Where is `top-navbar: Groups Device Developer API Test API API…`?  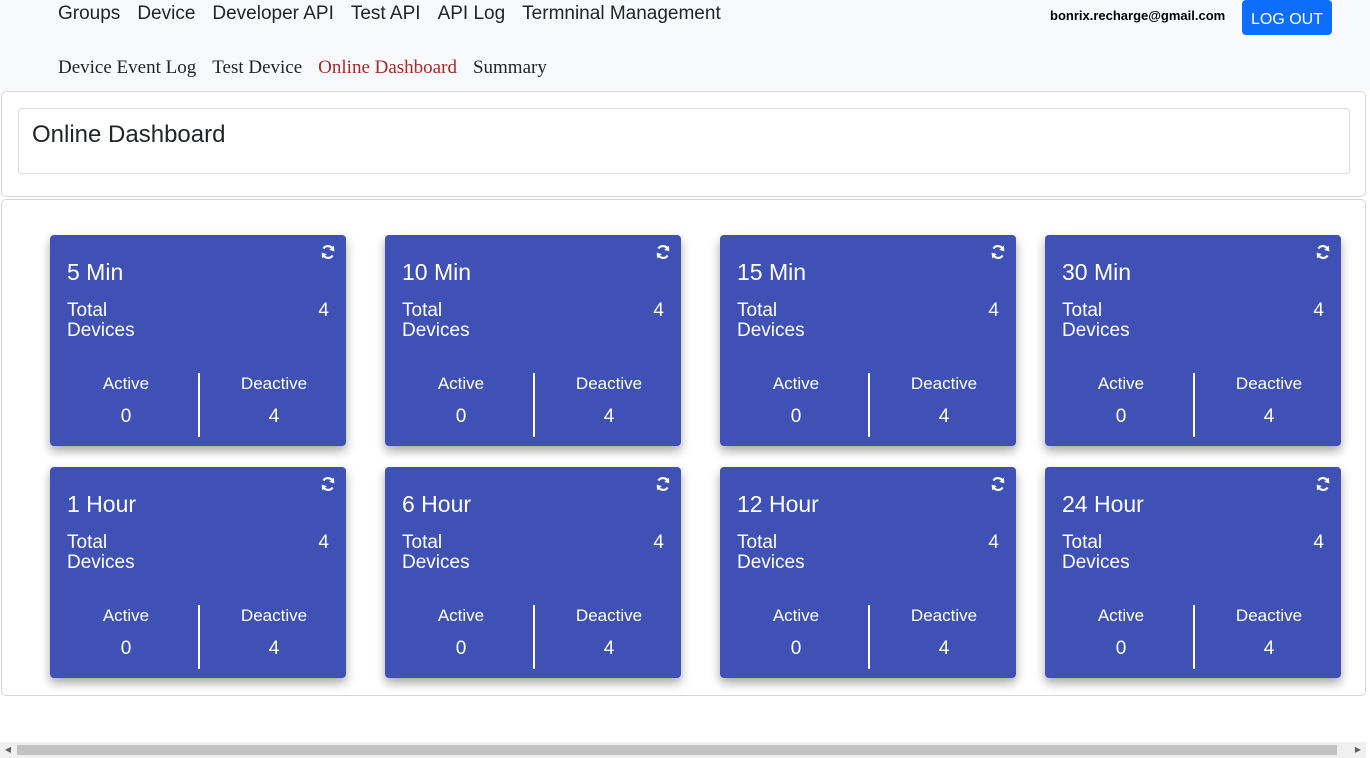 top-navbar: Groups Device Developer API Test API API… is located at coordinates (685, 45).